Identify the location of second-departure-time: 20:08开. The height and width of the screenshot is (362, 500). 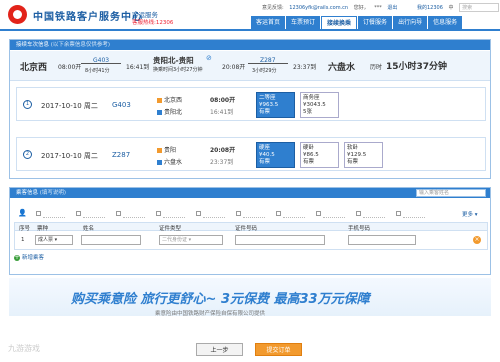
(234, 67).